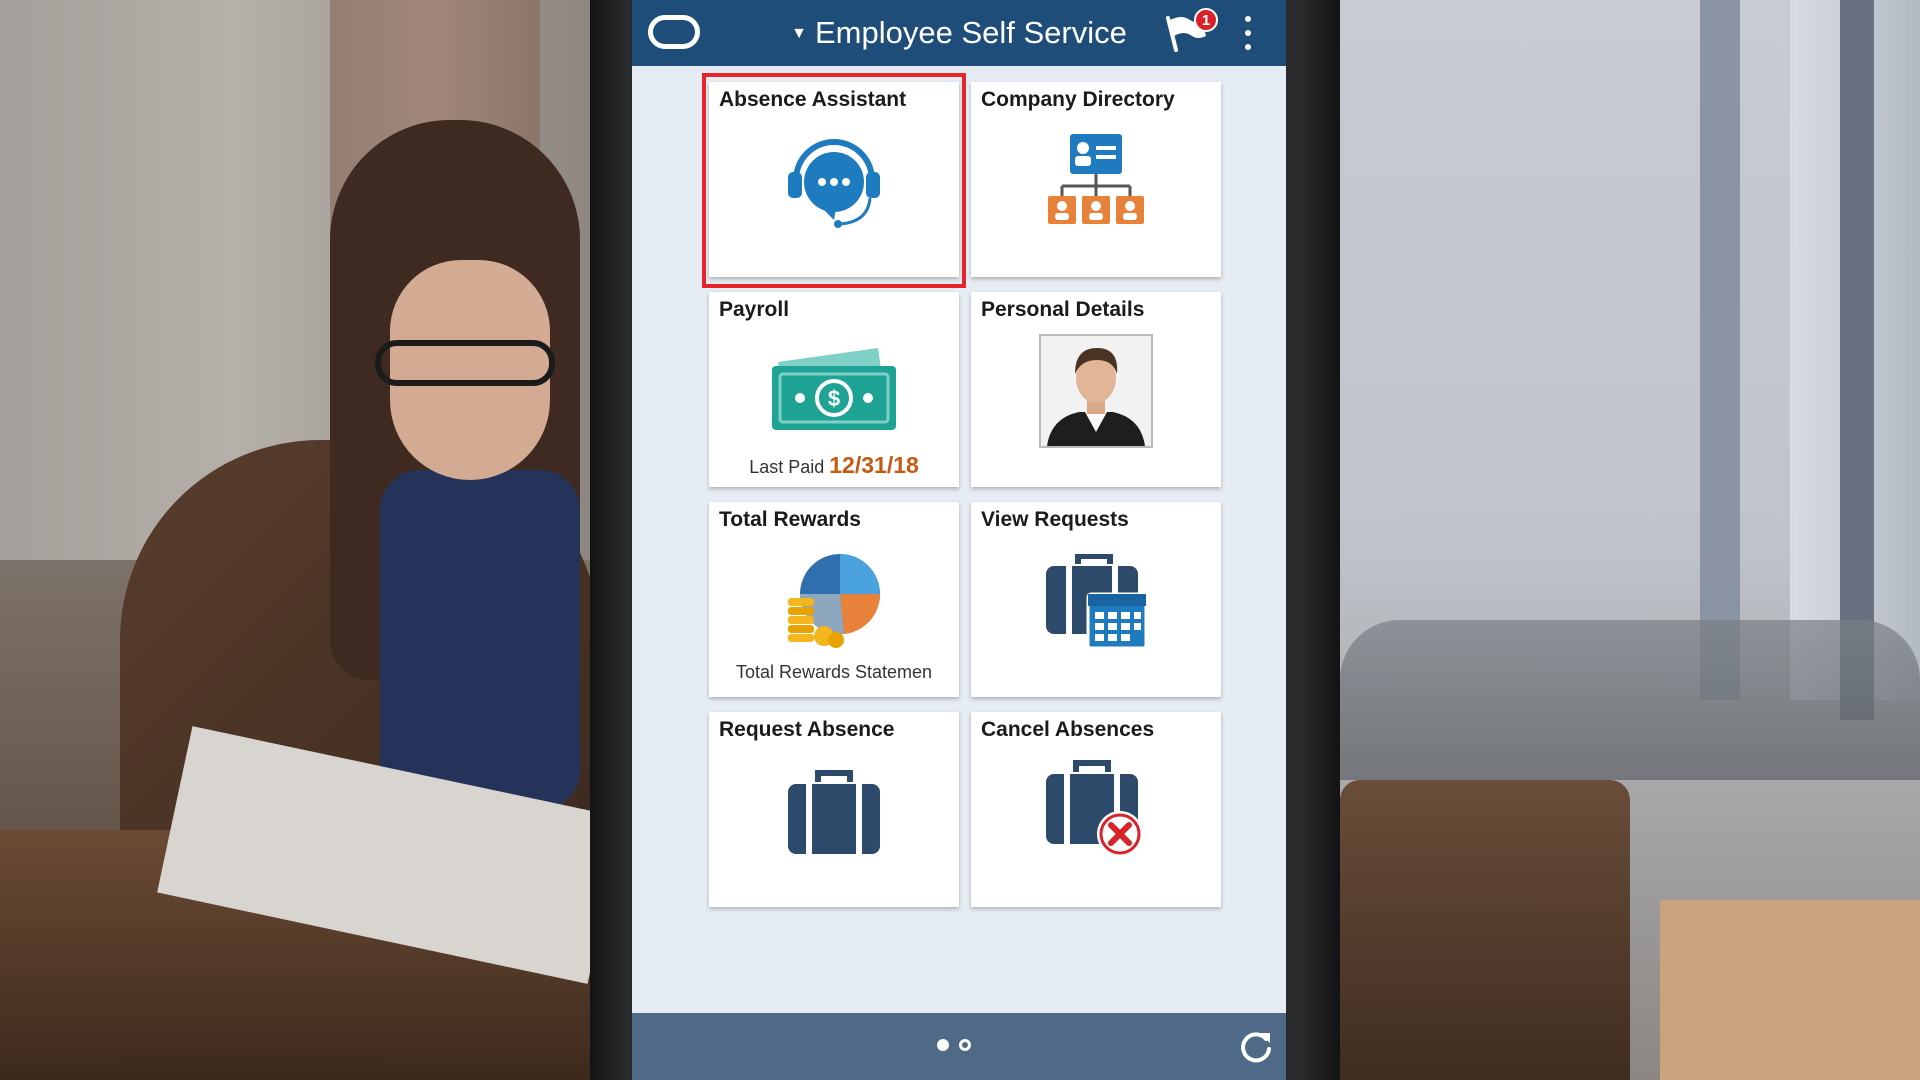  I want to click on last-paid-date: 12/31/18, so click(874, 465).